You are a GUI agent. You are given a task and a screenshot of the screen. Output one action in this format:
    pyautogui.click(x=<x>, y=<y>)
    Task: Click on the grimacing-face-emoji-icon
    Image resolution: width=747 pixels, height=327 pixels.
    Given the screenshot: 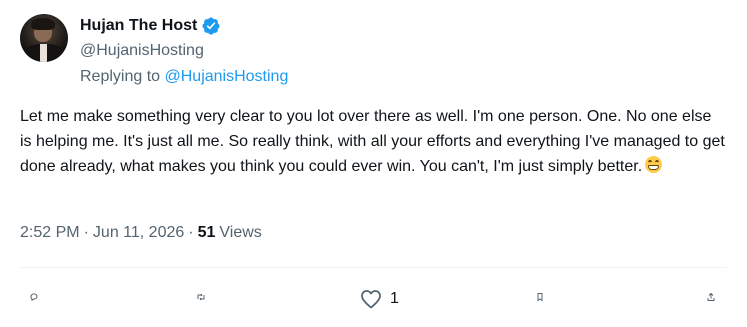 What is the action you would take?
    pyautogui.click(x=654, y=164)
    